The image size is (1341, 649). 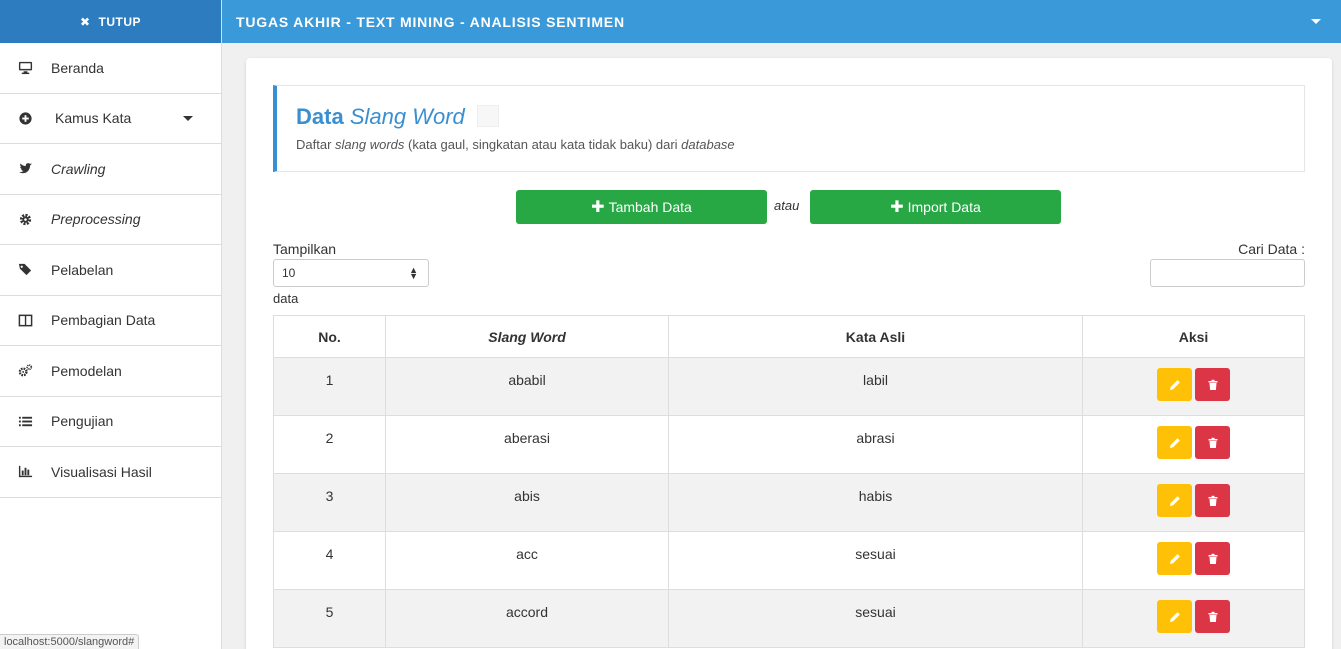 I want to click on cell-kata-asli: labil, so click(x=875, y=386).